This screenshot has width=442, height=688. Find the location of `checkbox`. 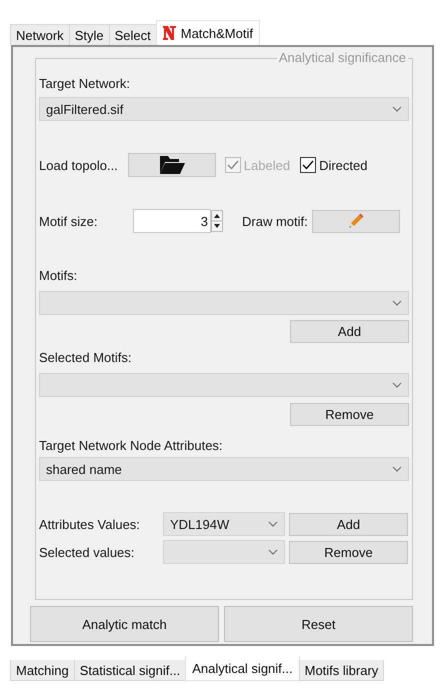

checkbox is located at coordinates (308, 165).